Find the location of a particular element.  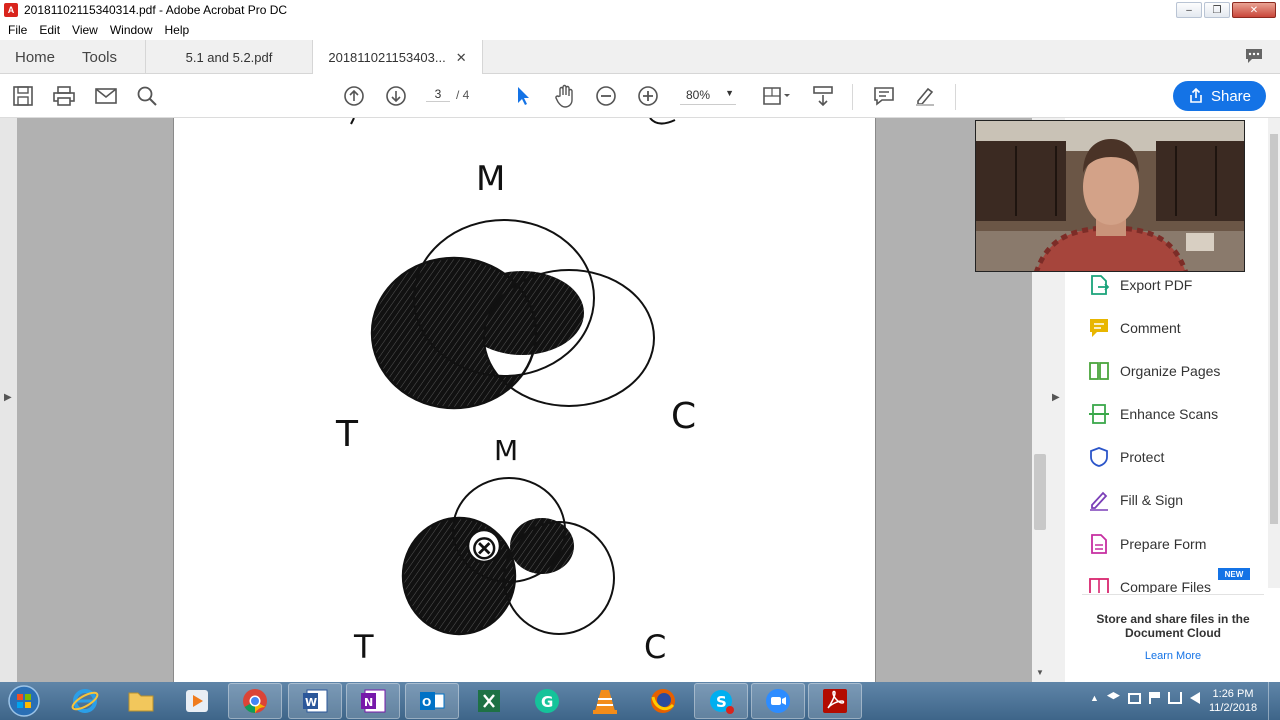

collapse-right-panel-icon: ▶ is located at coordinates (1056, 397).